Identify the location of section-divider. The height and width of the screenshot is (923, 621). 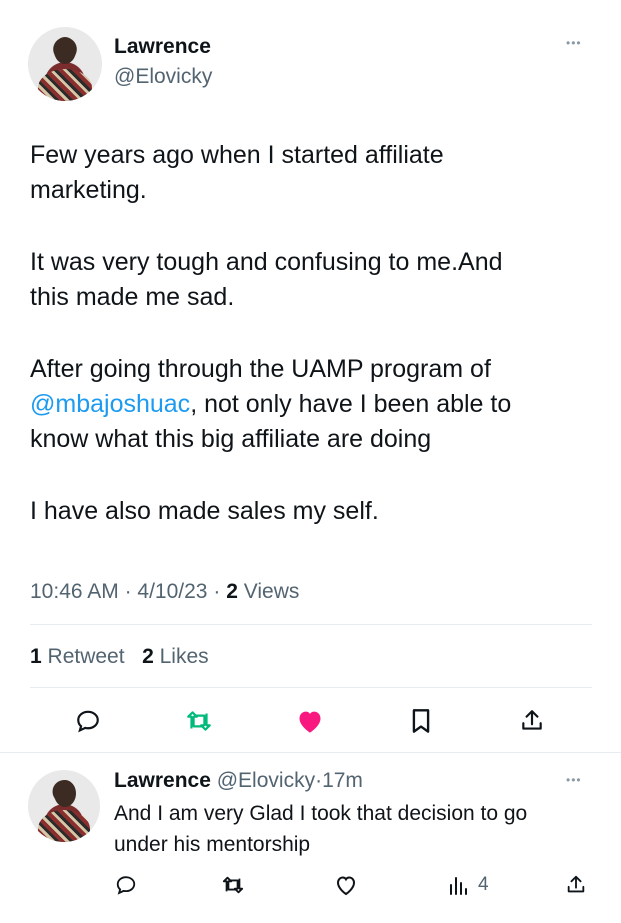
(310, 752).